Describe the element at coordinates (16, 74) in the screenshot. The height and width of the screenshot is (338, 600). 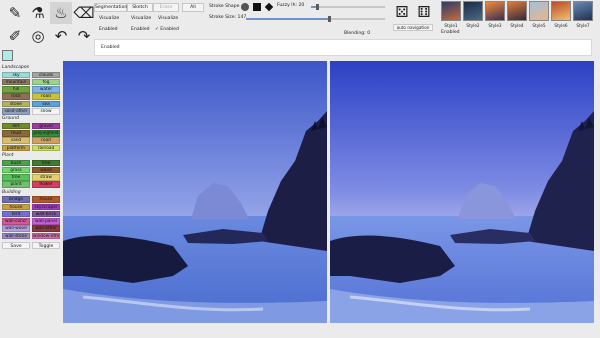
I see `palette-label-sky: sky` at that location.